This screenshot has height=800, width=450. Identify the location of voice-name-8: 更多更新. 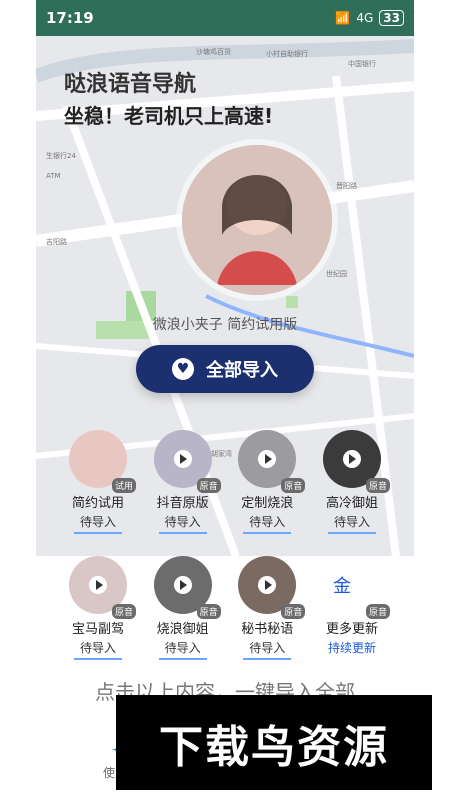
(351, 629).